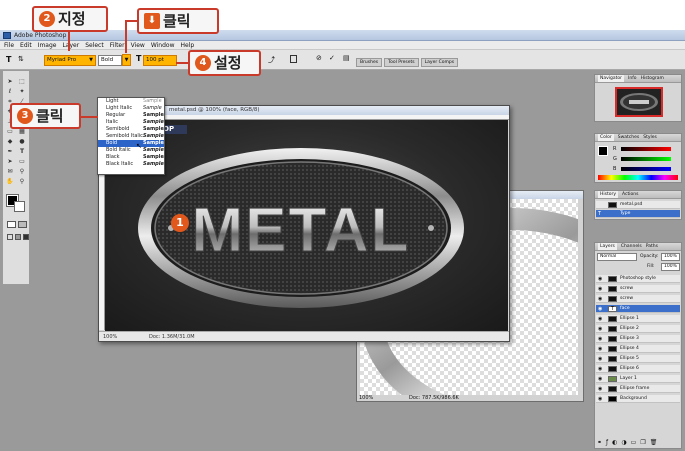  I want to click on mask-icon: ◐, so click(614, 443).